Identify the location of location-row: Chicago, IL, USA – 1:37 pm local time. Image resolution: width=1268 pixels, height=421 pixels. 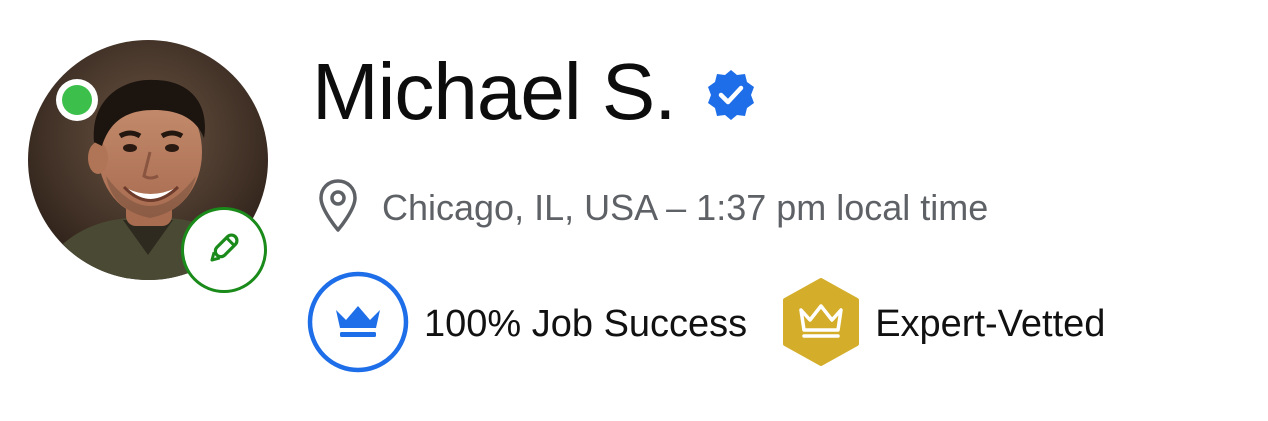
(653, 208).